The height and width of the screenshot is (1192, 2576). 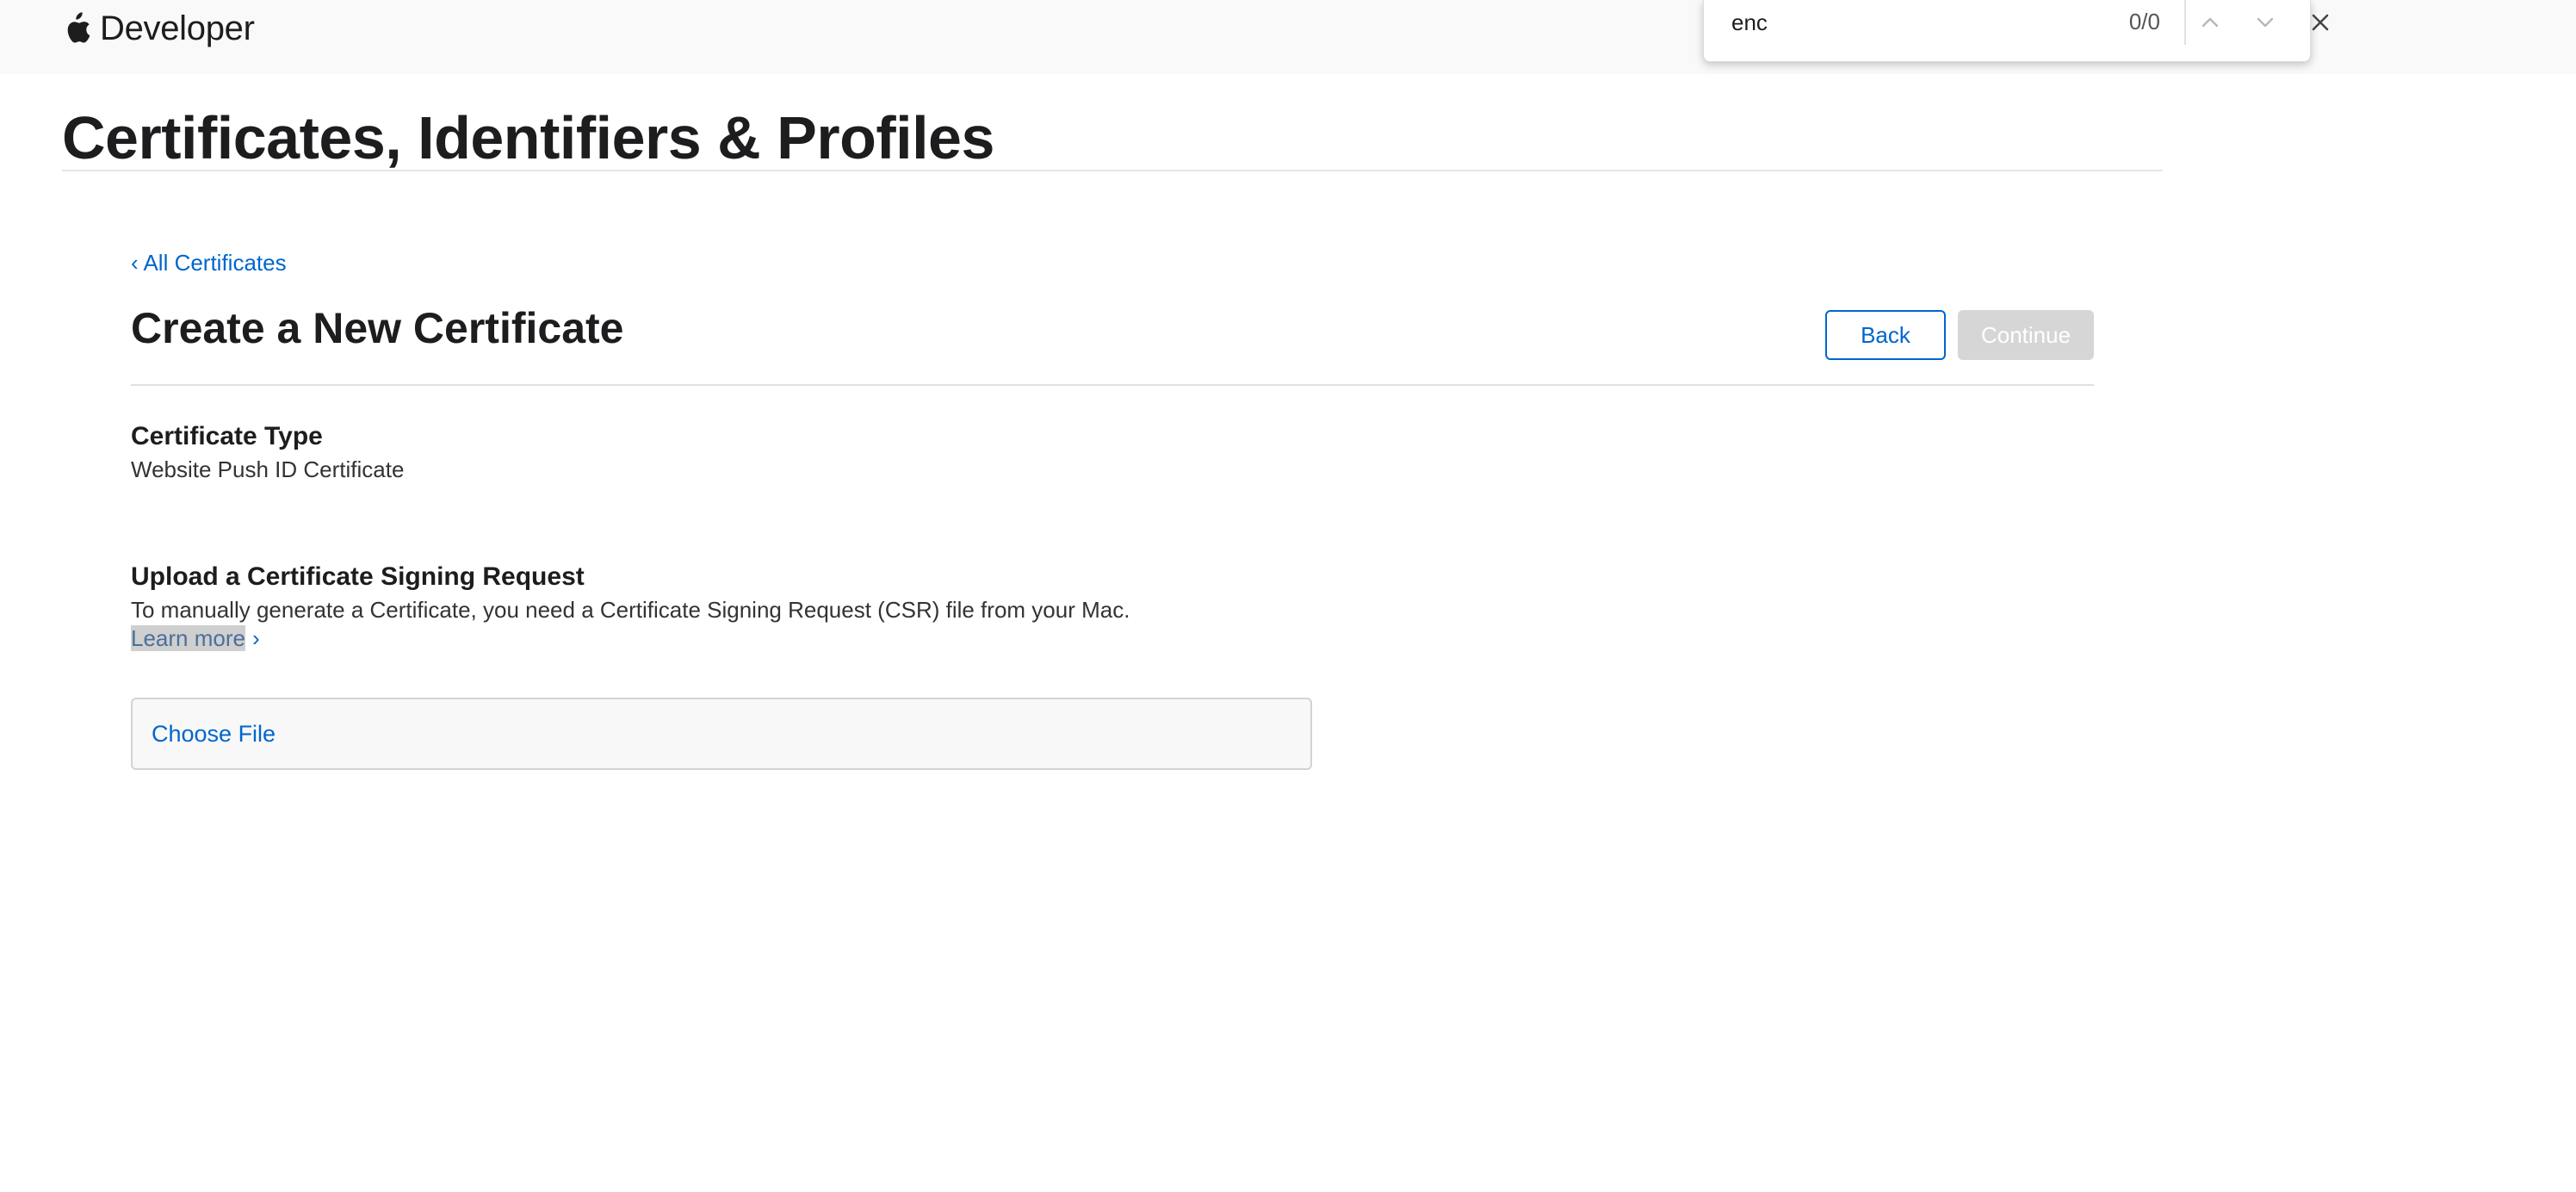 I want to click on find-previous-button, so click(x=2210, y=22).